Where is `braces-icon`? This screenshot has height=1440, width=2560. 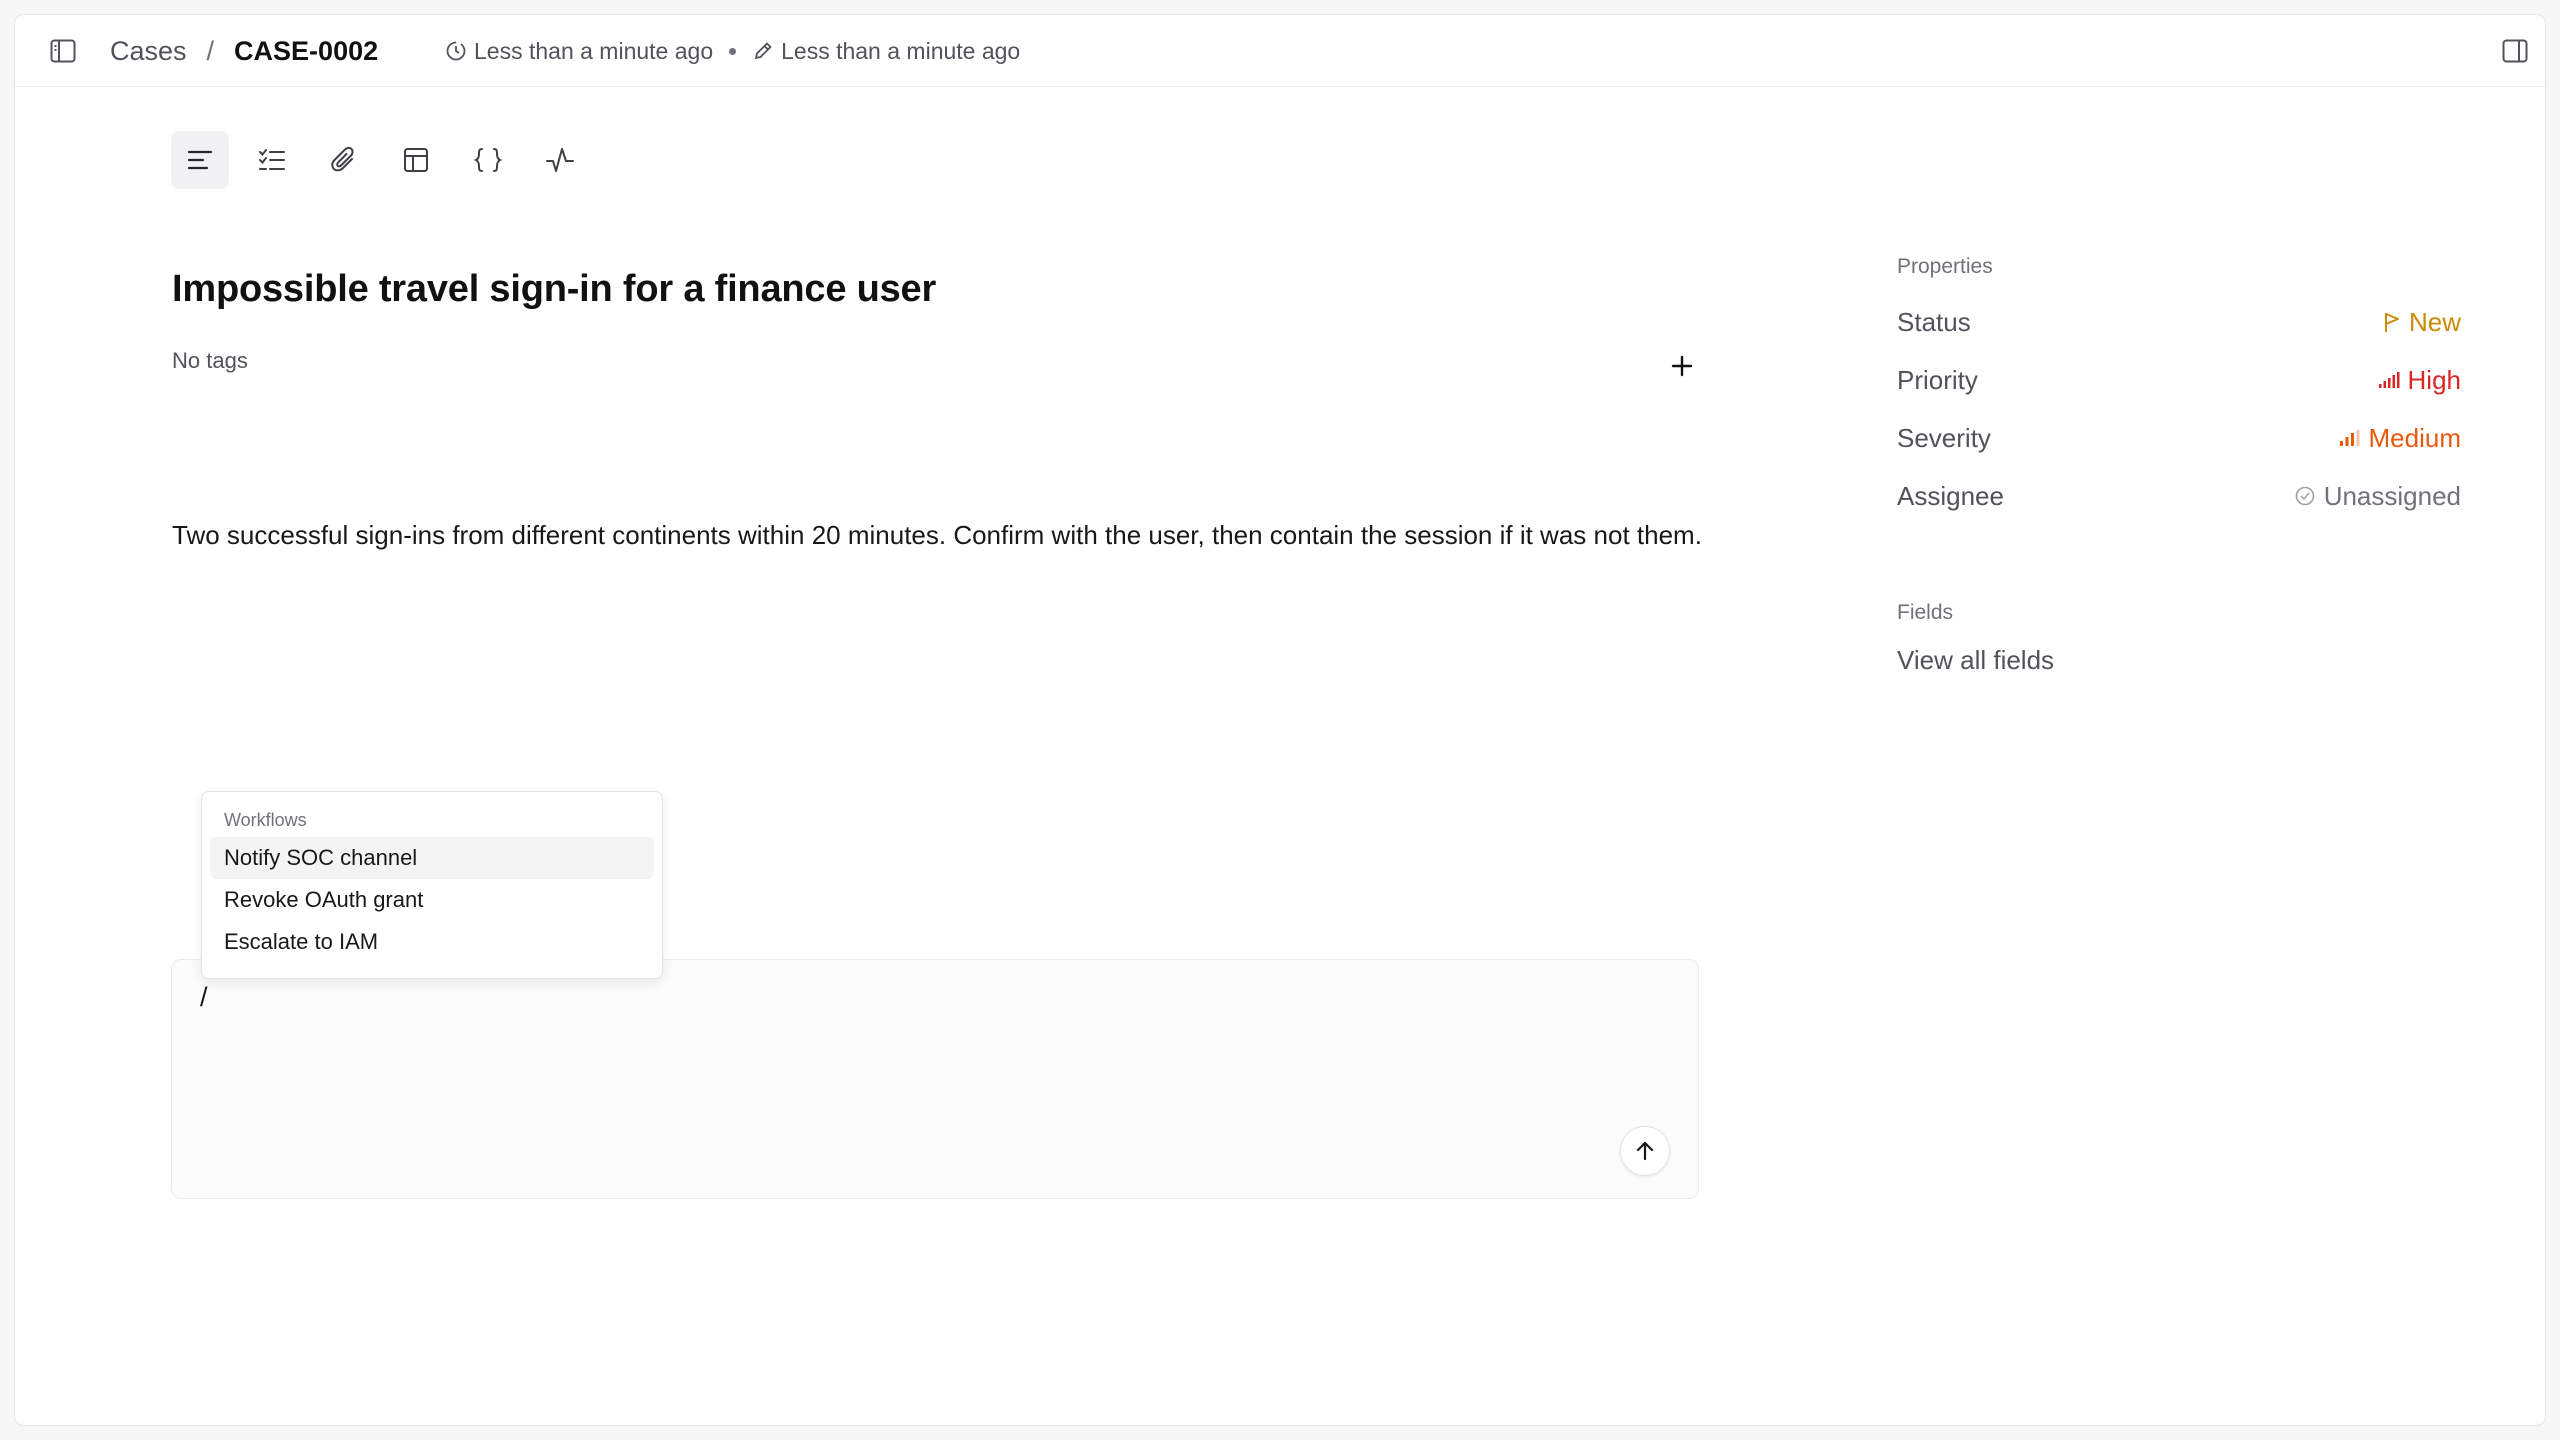
braces-icon is located at coordinates (488, 160).